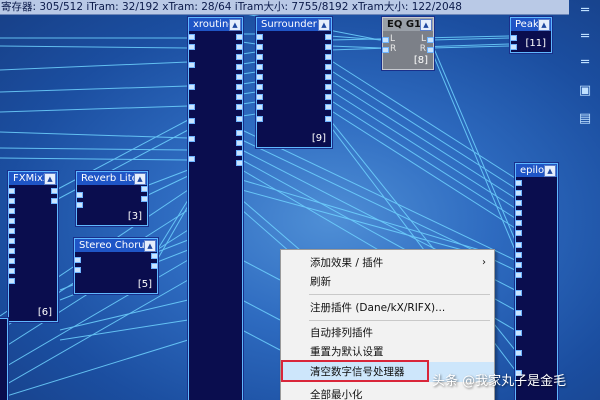 The image size is (600, 400). Describe the element at coordinates (215, 208) in the screenshot. I see `plugin-xrouting: xrouting ▲` at that location.